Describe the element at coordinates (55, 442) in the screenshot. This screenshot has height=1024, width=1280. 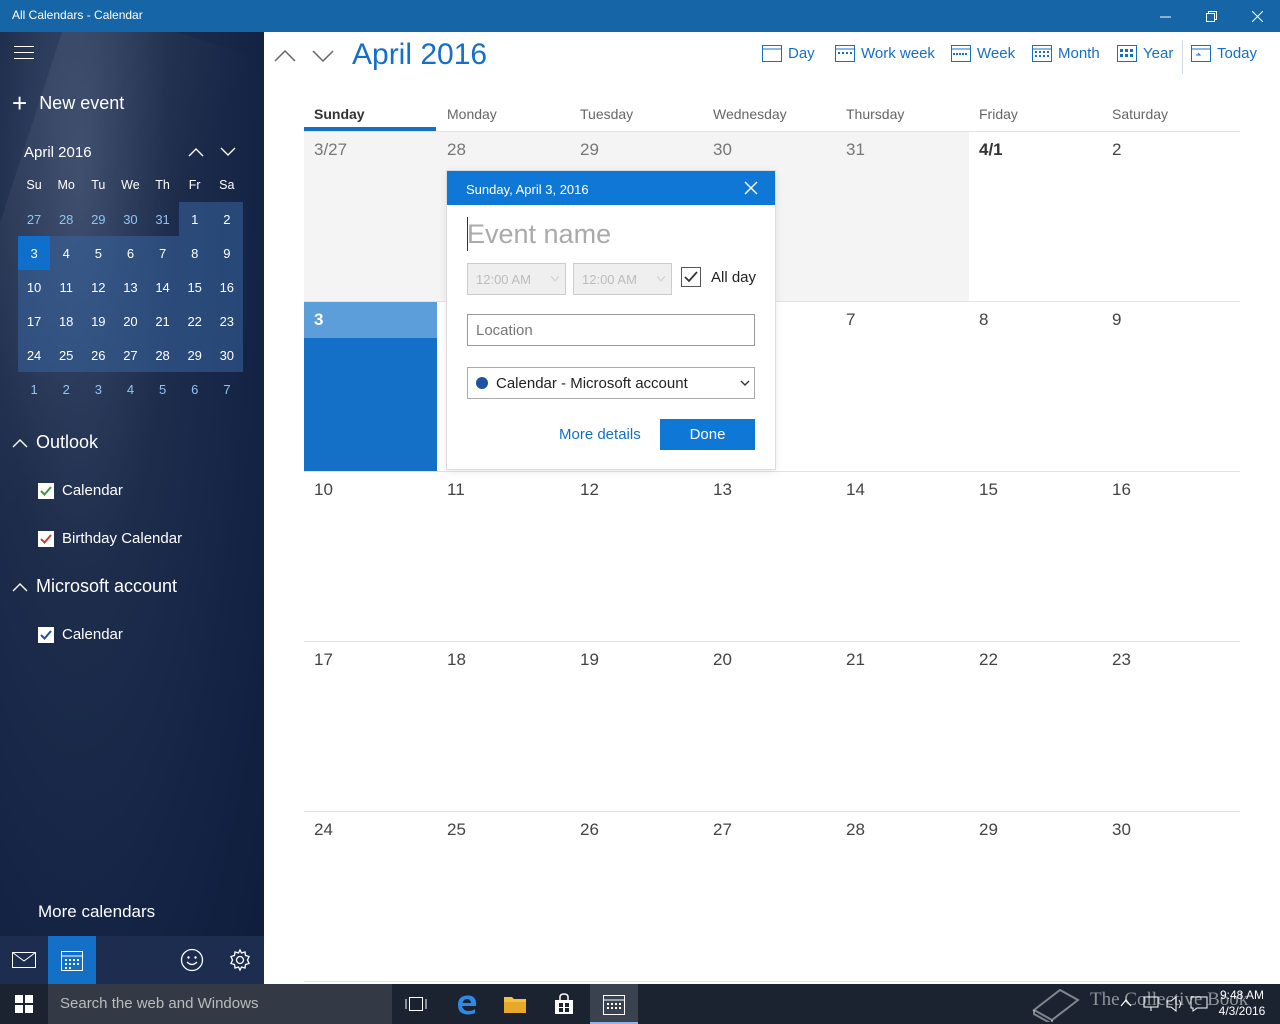
I see `group-outlook: Outlook` at that location.